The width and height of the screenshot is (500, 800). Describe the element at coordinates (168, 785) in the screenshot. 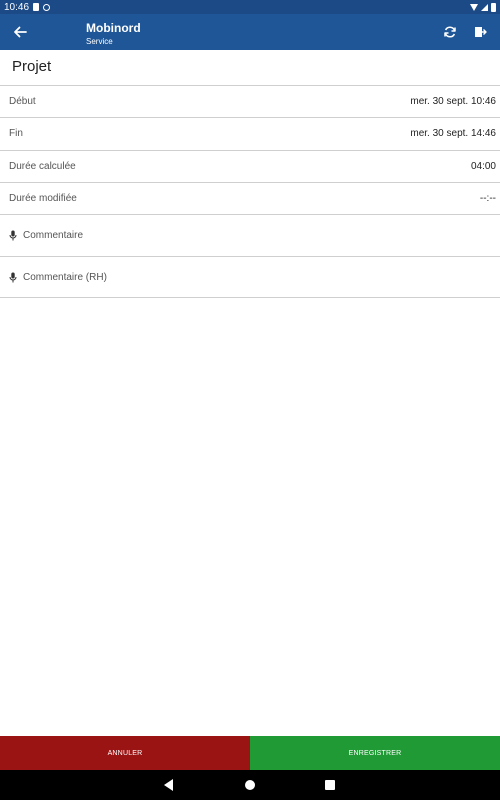

I see `nav-back-icon` at that location.